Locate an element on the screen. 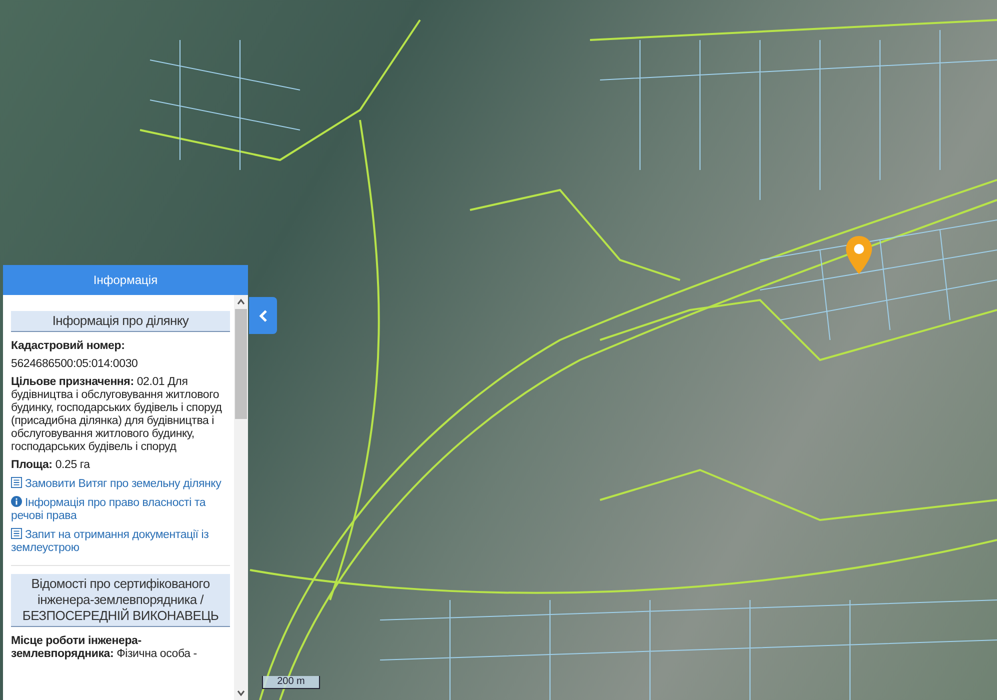 The height and width of the screenshot is (700, 997). scale-bar: 200 m is located at coordinates (291, 682).